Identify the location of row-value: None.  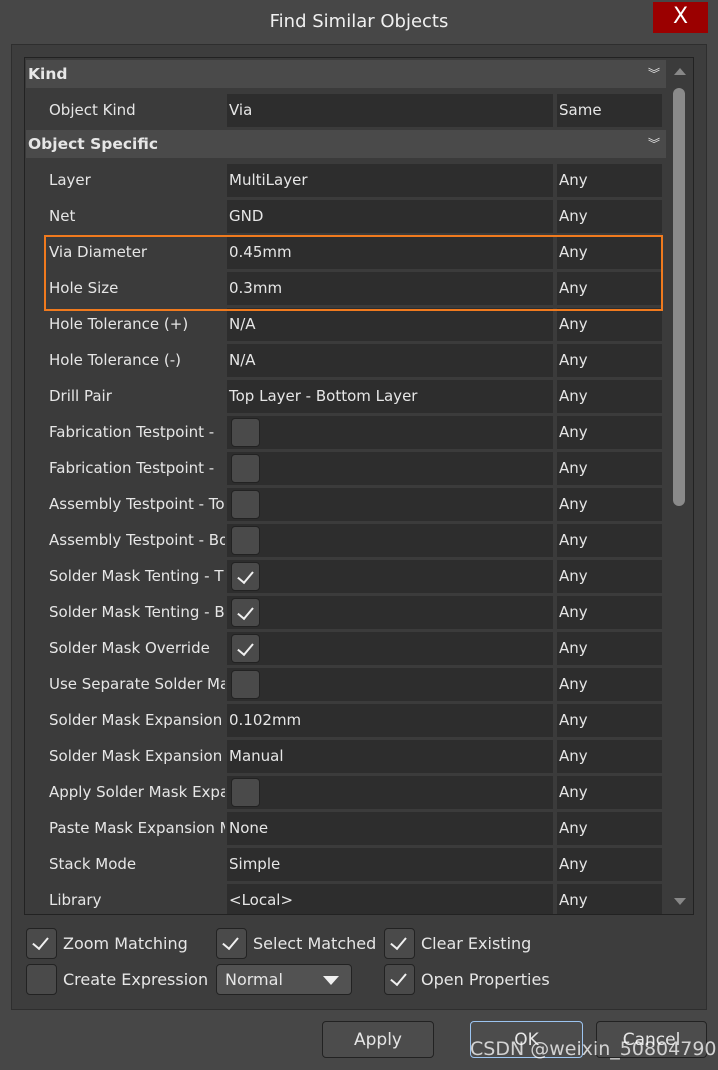
(390, 828).